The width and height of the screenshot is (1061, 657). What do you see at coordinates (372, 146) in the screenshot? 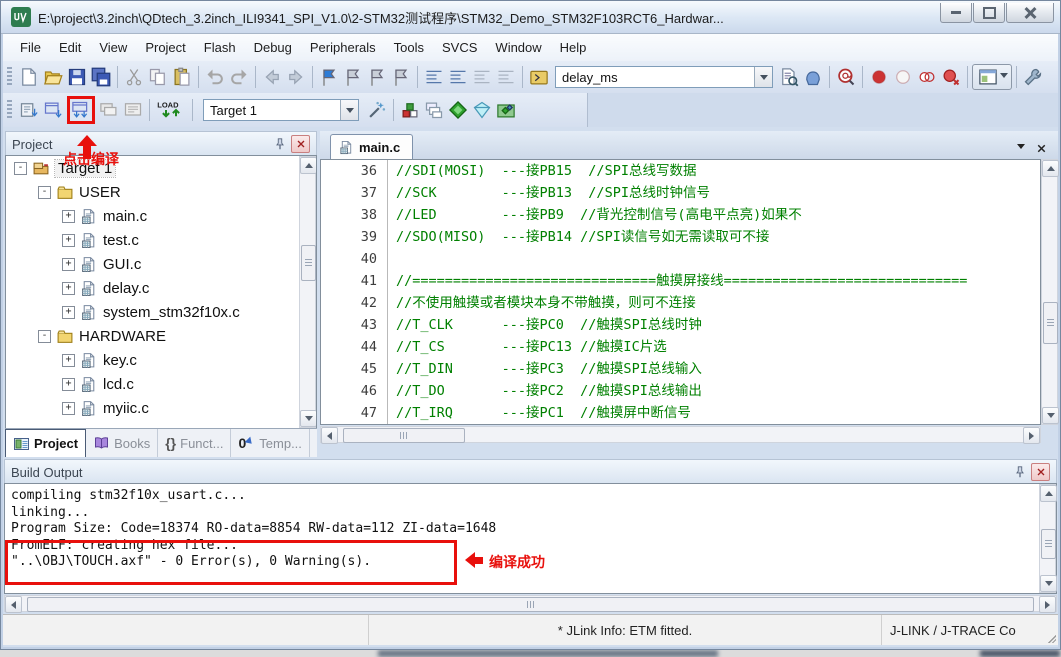
I see `tab-main-c: main.c` at bounding box center [372, 146].